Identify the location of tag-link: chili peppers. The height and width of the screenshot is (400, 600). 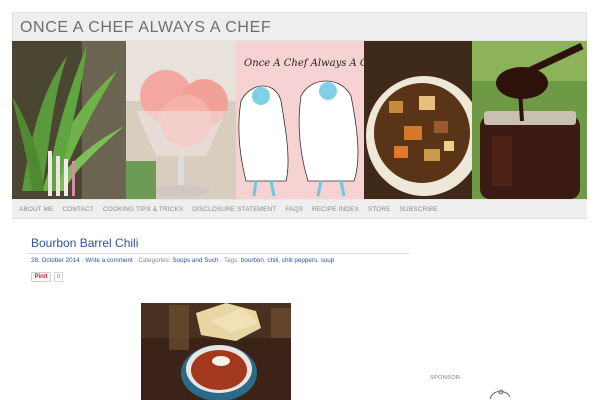
(299, 260).